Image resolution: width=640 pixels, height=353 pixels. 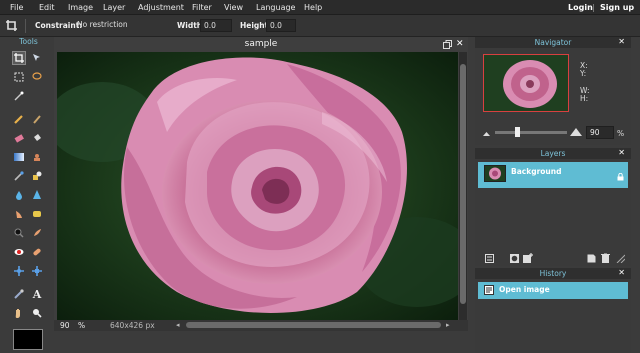 I want to click on delete-layer-icon, so click(x=605, y=257).